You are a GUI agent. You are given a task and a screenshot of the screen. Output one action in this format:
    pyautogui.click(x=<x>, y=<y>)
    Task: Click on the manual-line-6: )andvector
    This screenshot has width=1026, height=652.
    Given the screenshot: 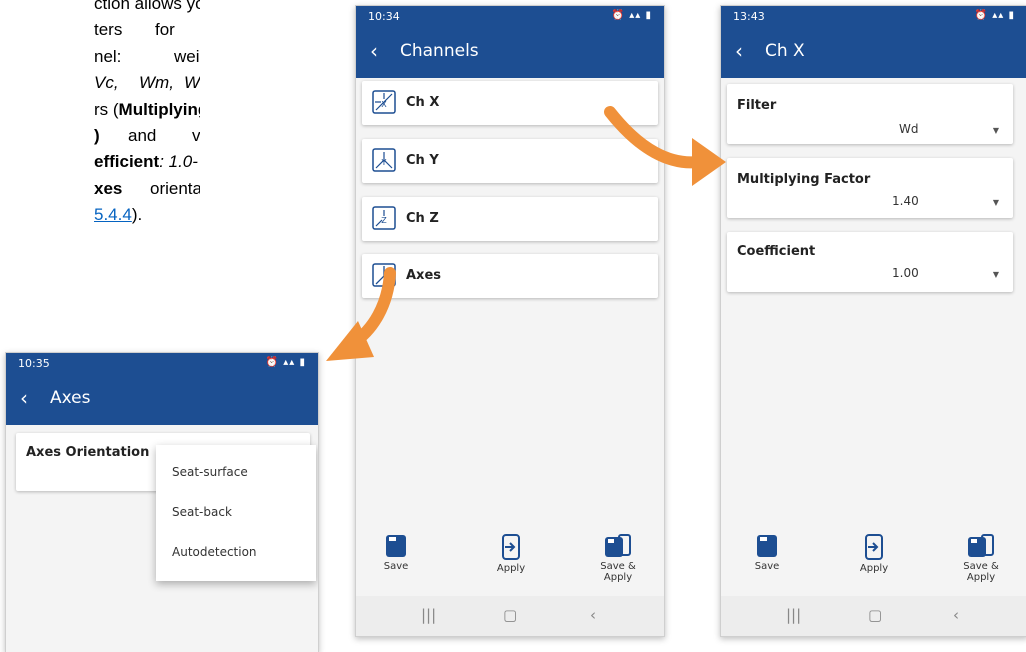 What is the action you would take?
    pyautogui.click(x=147, y=135)
    